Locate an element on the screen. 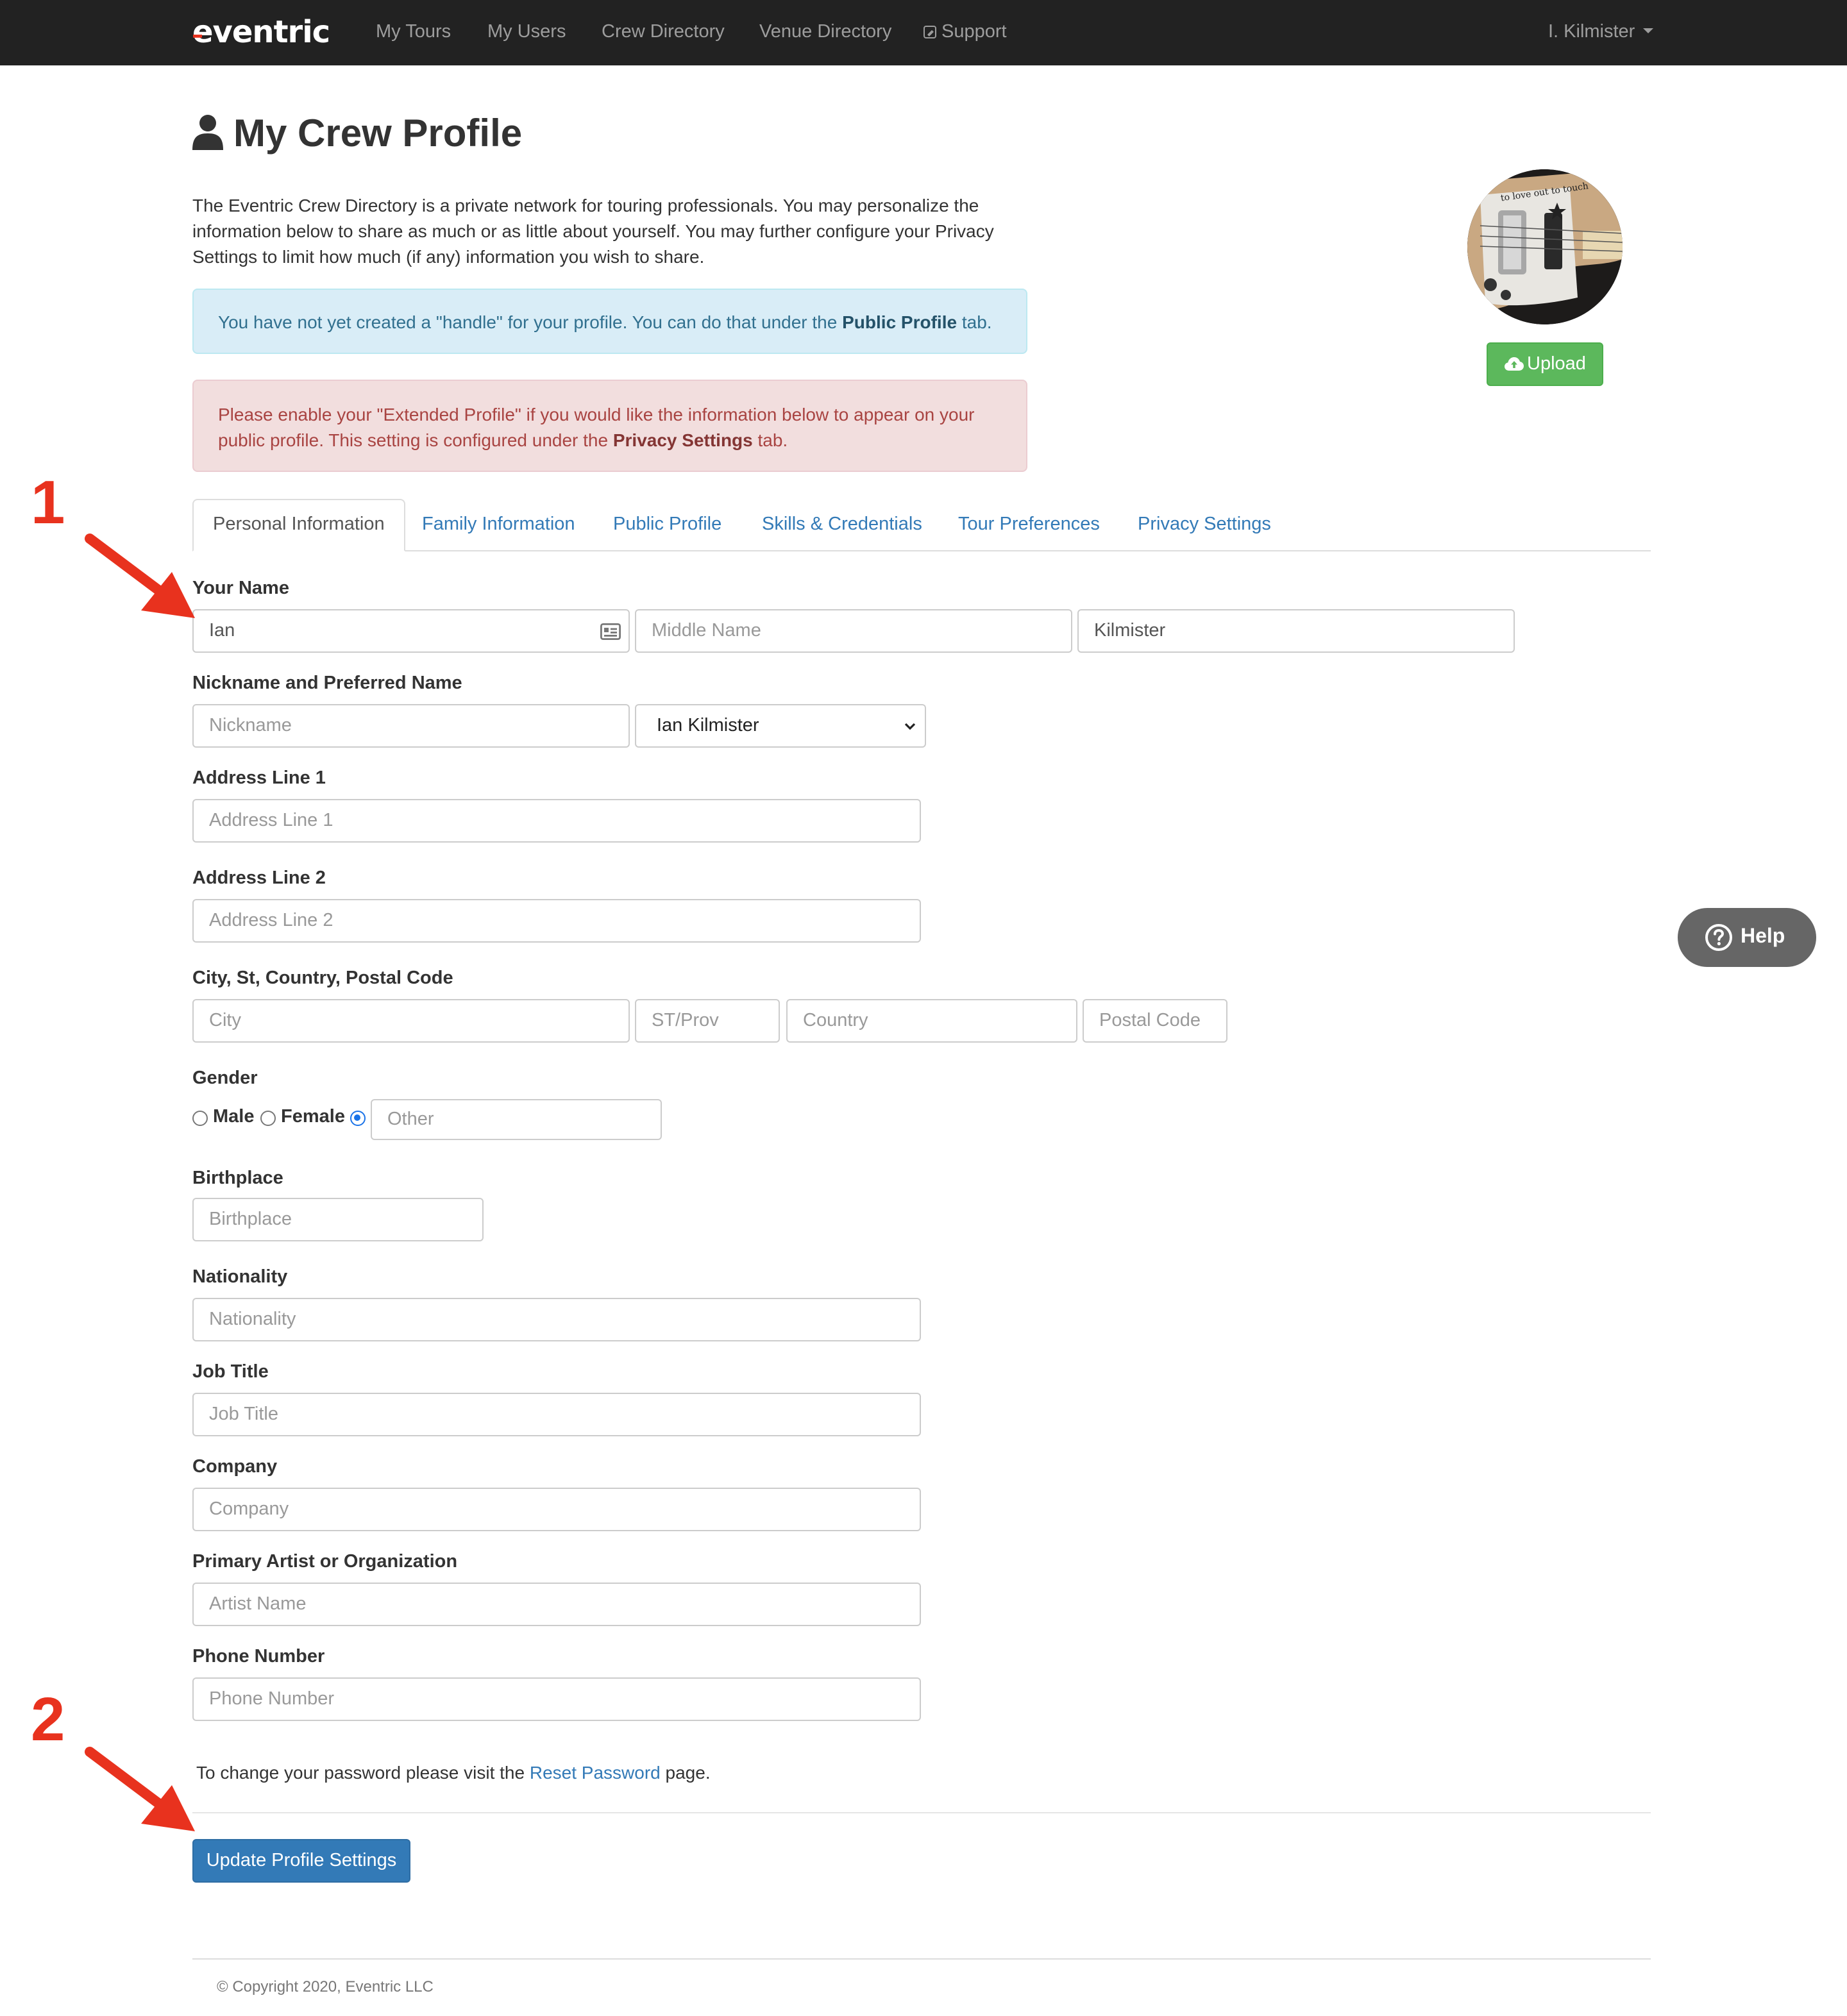 This screenshot has height=2016, width=1847. annotation-arrow-1-icon is located at coordinates (140, 575).